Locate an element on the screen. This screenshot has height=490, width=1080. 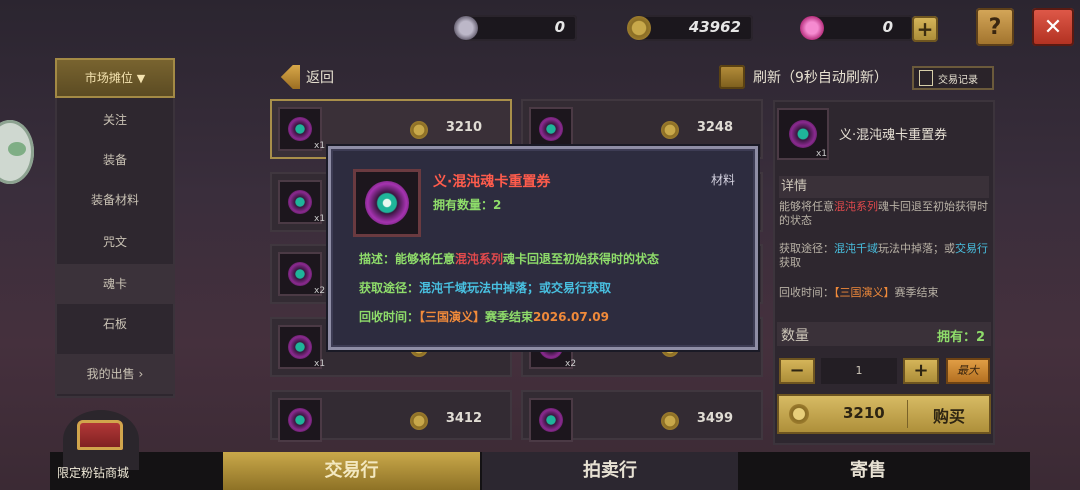
chat-bubble-button is located at coordinates (17, 152).